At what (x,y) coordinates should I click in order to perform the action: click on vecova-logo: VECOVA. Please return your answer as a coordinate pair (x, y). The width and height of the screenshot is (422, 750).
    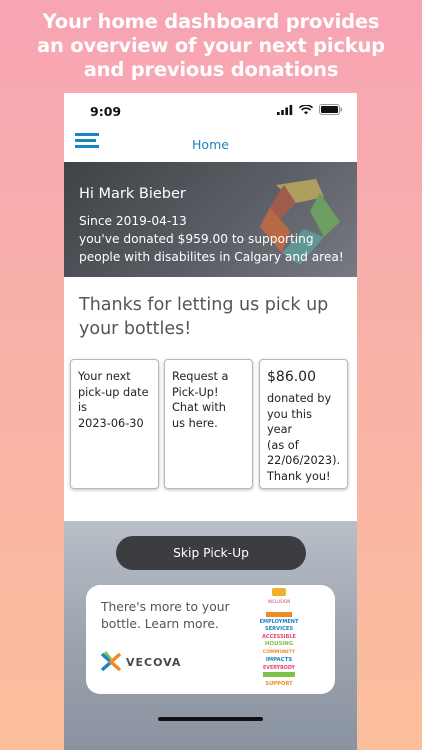
    Looking at the image, I should click on (140, 662).